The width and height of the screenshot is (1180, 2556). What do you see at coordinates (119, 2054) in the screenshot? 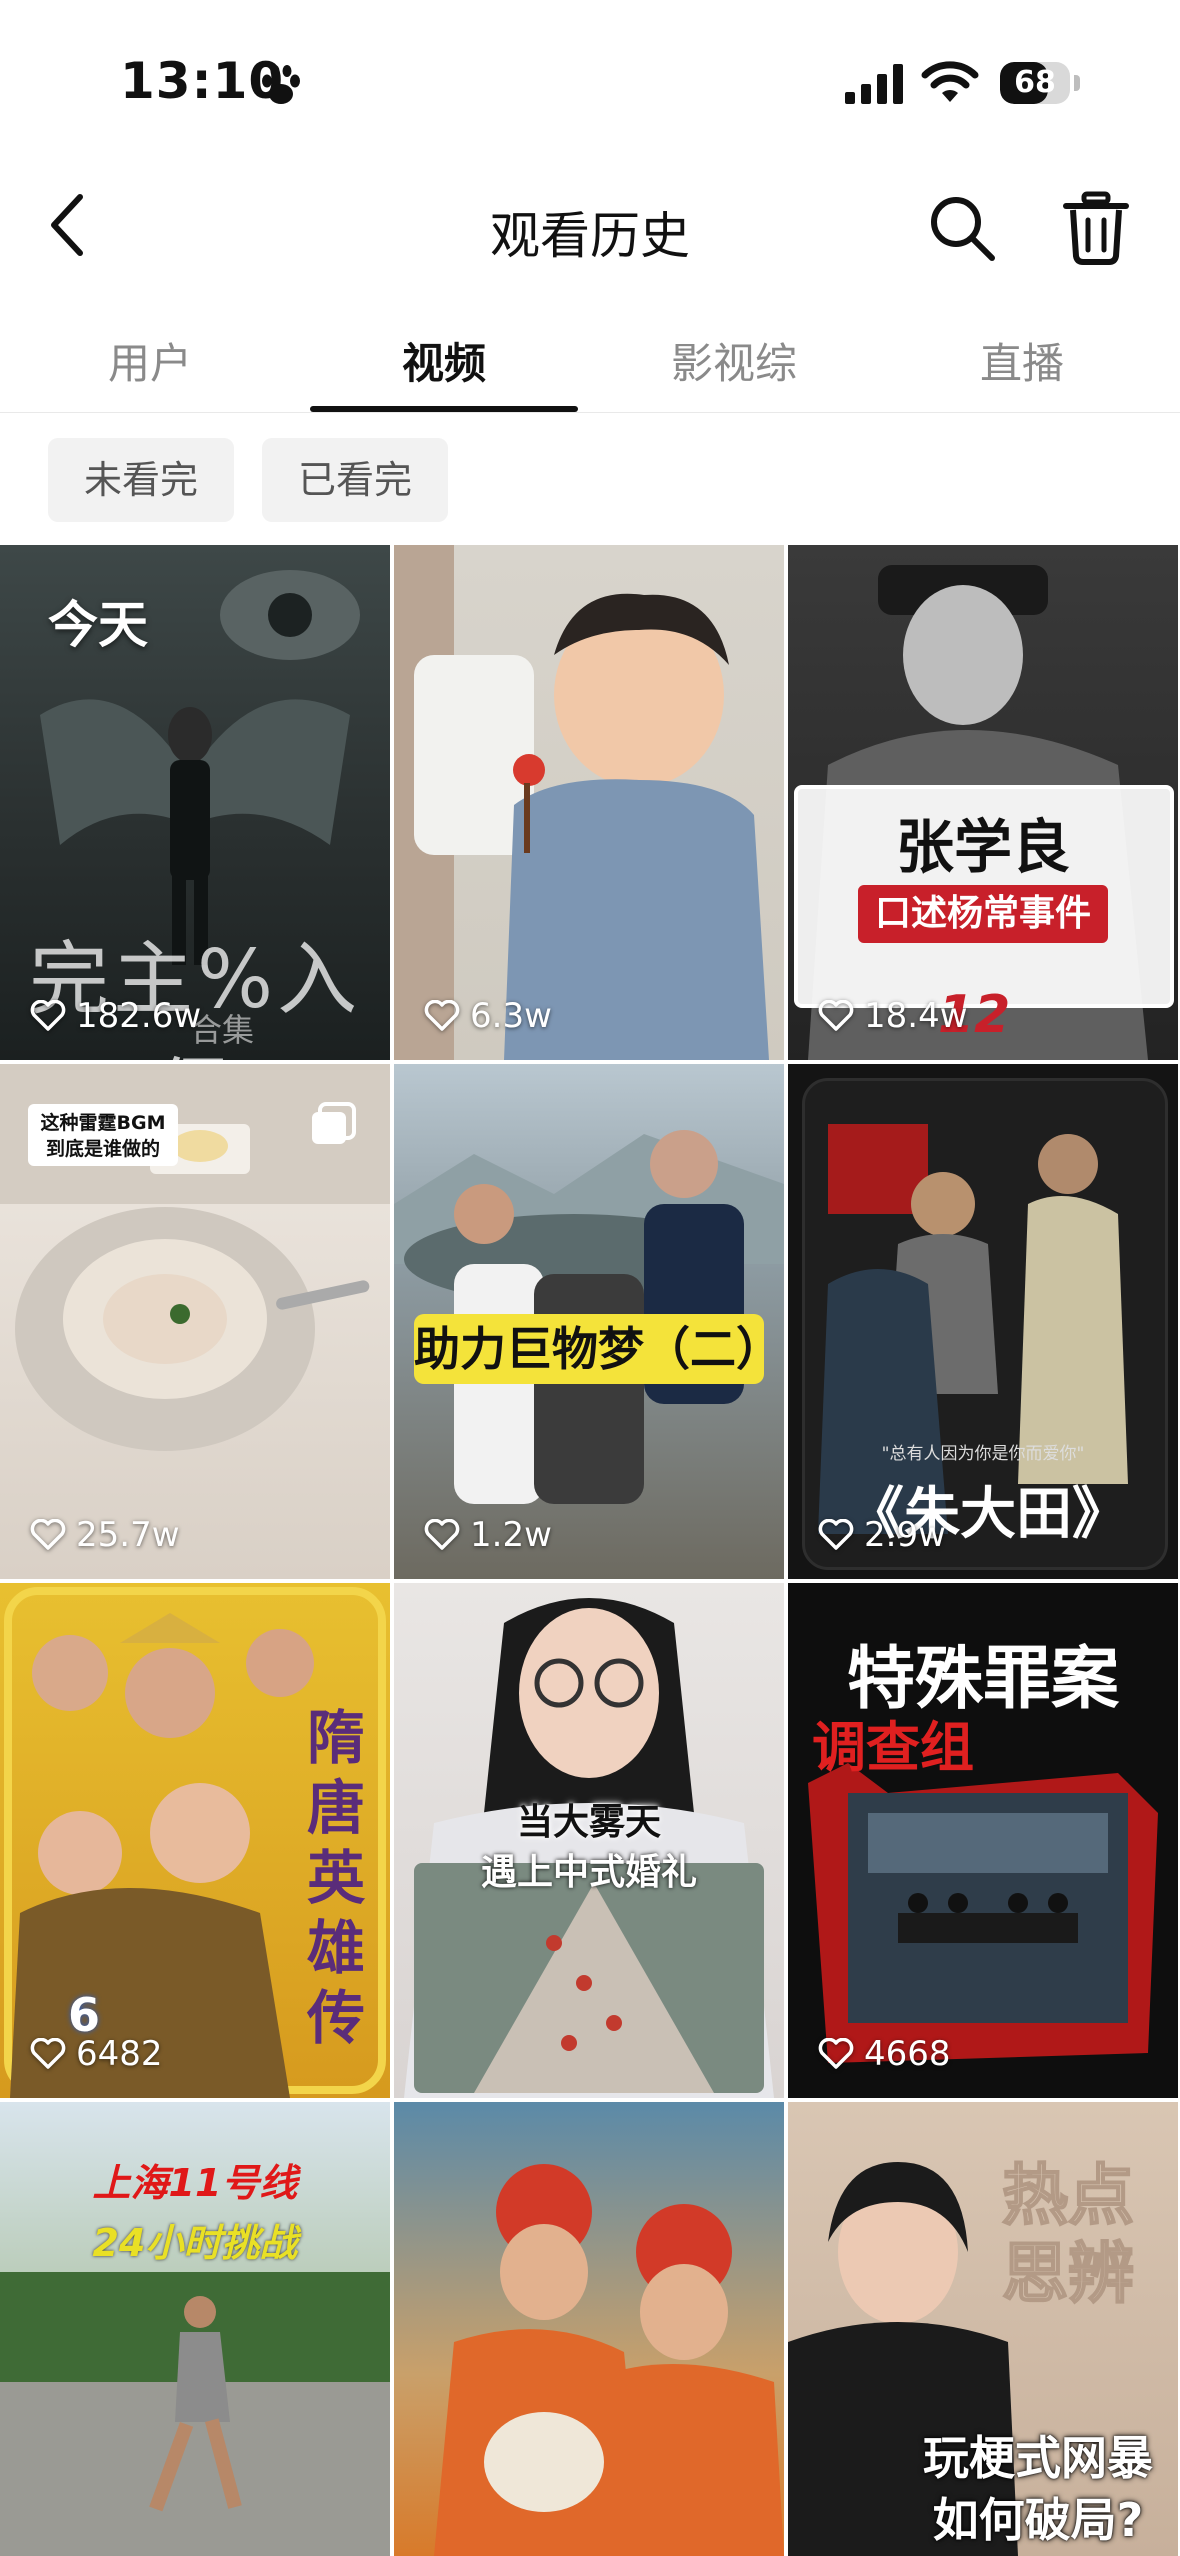
I see `like-count-value: 6482` at bounding box center [119, 2054].